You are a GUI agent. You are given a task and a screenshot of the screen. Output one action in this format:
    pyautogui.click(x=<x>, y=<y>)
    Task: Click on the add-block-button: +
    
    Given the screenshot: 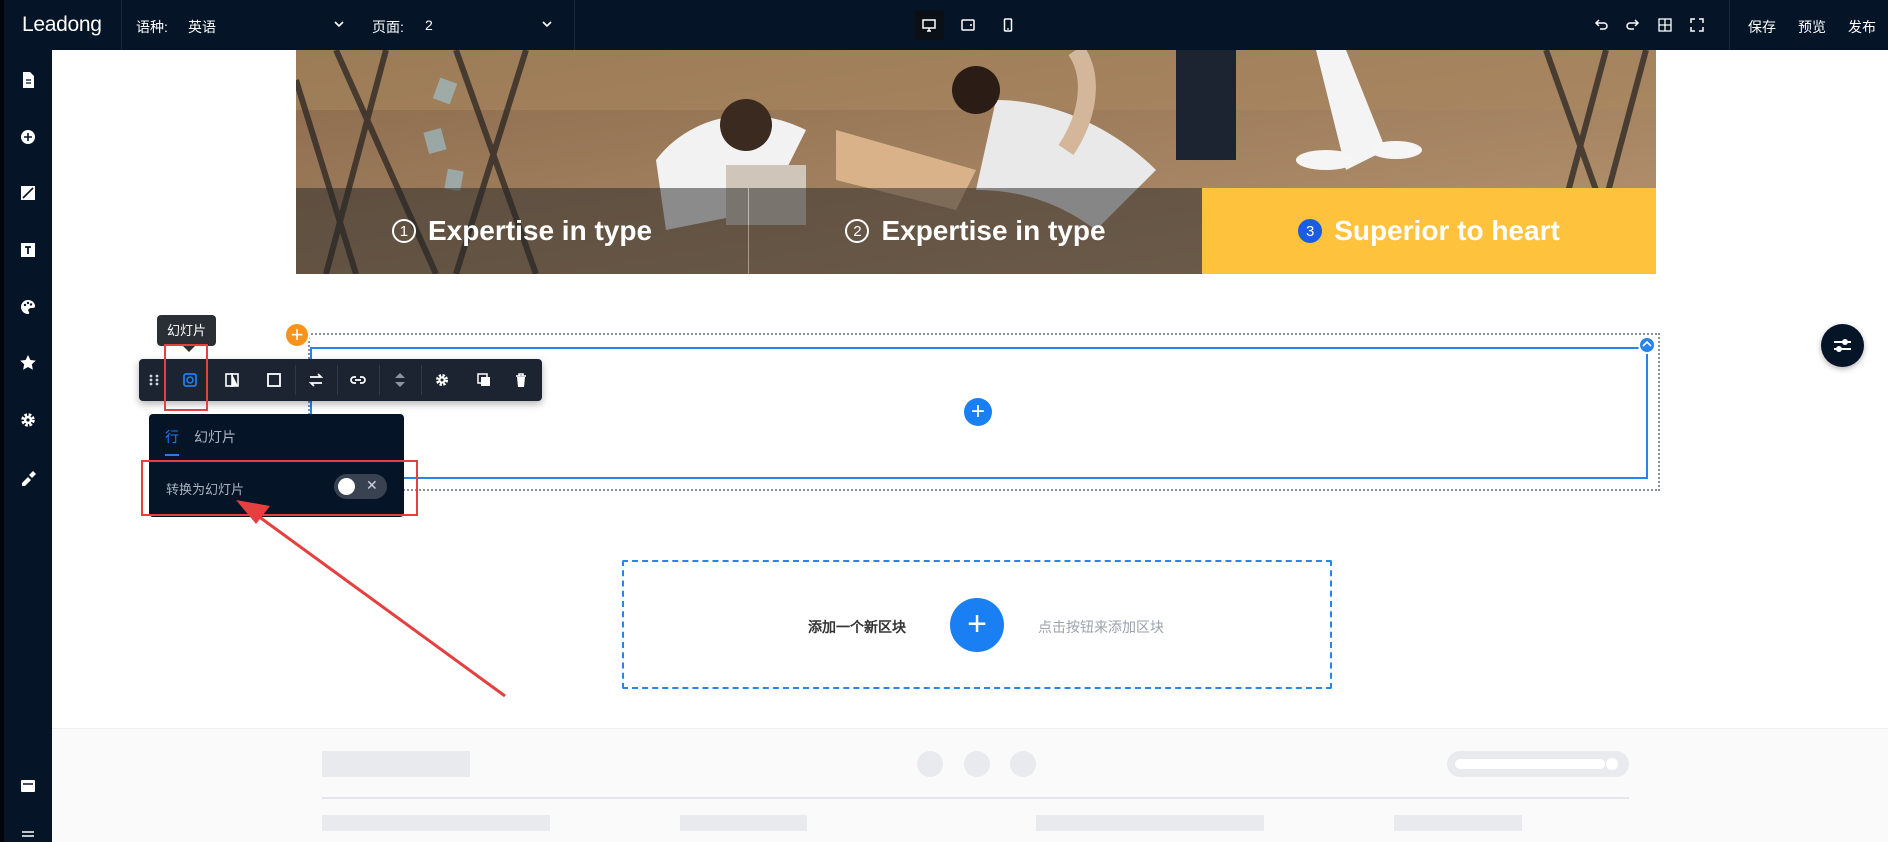 What is the action you would take?
    pyautogui.click(x=977, y=625)
    